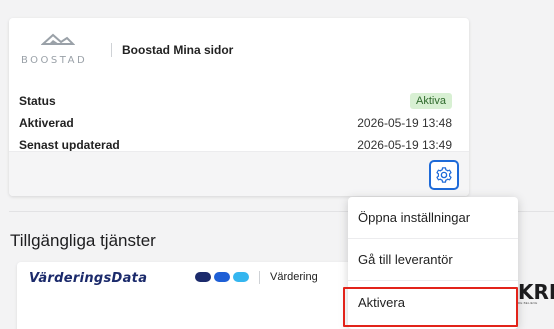  What do you see at coordinates (58, 39) in the screenshot?
I see `boostad-roof-icon` at bounding box center [58, 39].